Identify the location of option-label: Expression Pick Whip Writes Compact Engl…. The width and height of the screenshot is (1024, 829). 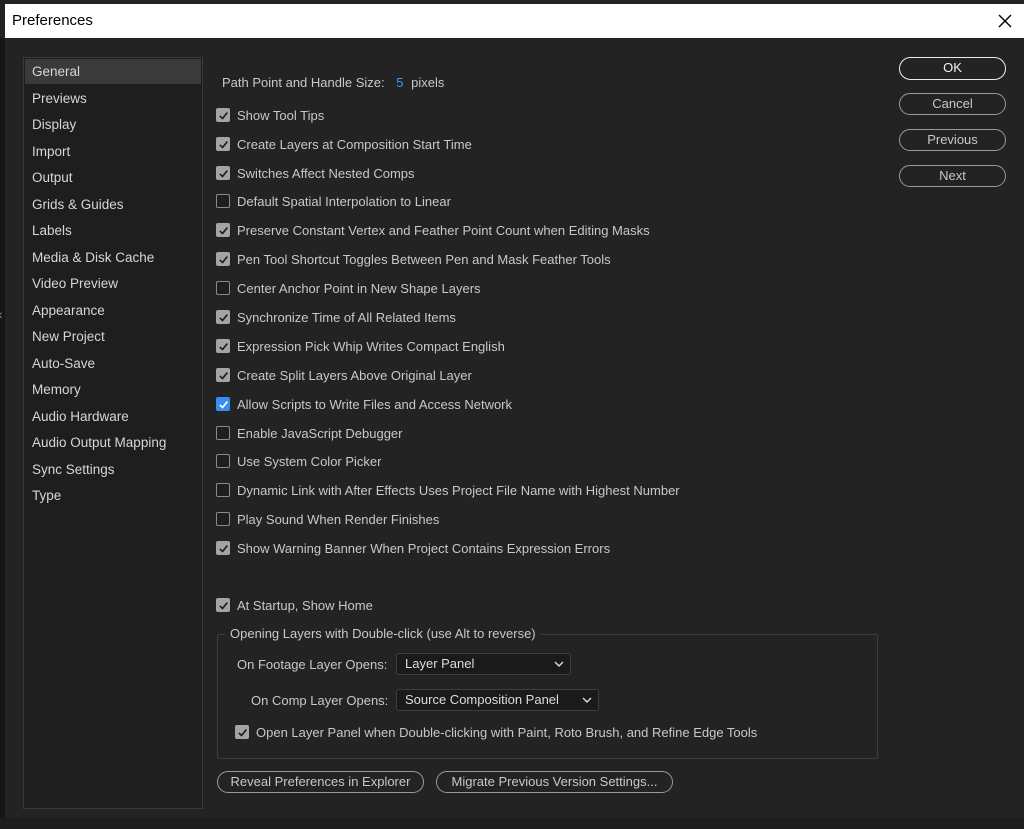
(371, 346).